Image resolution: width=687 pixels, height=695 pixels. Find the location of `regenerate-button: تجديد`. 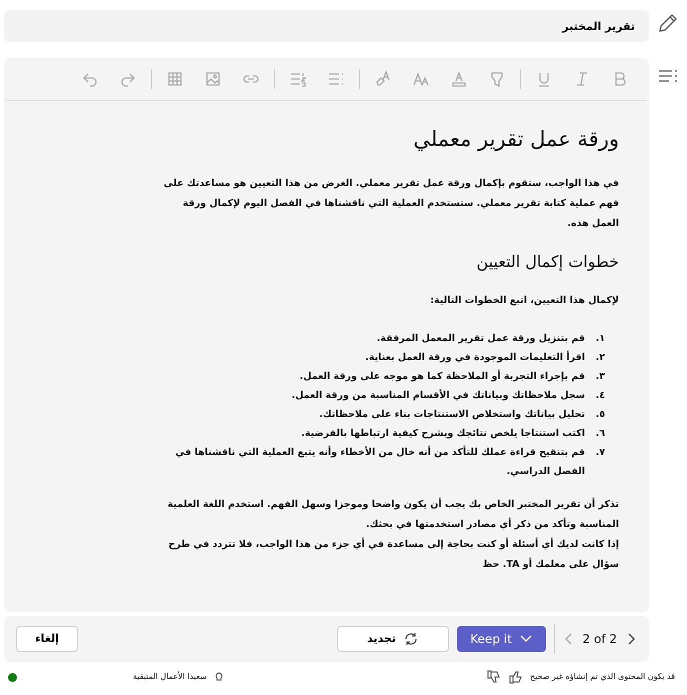

regenerate-button: تجديد is located at coordinates (392, 639).